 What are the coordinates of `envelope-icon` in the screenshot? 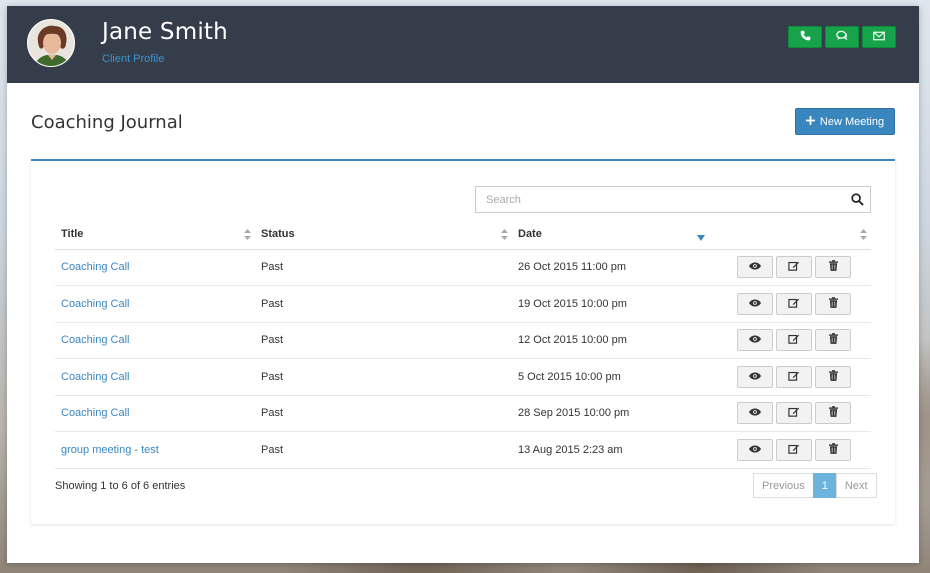 It's located at (879, 37).